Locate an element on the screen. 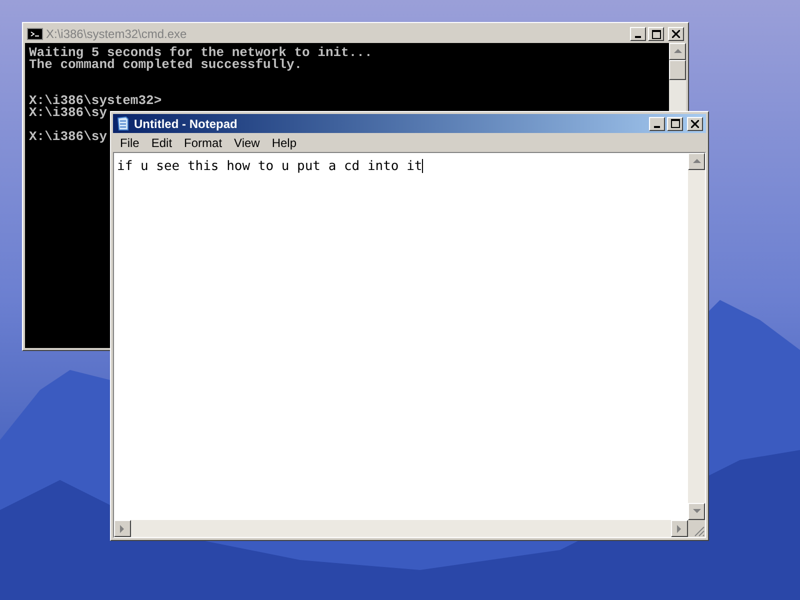 The width and height of the screenshot is (800, 600). window-title: X:\i386\system32\cmd.exe is located at coordinates (116, 34).